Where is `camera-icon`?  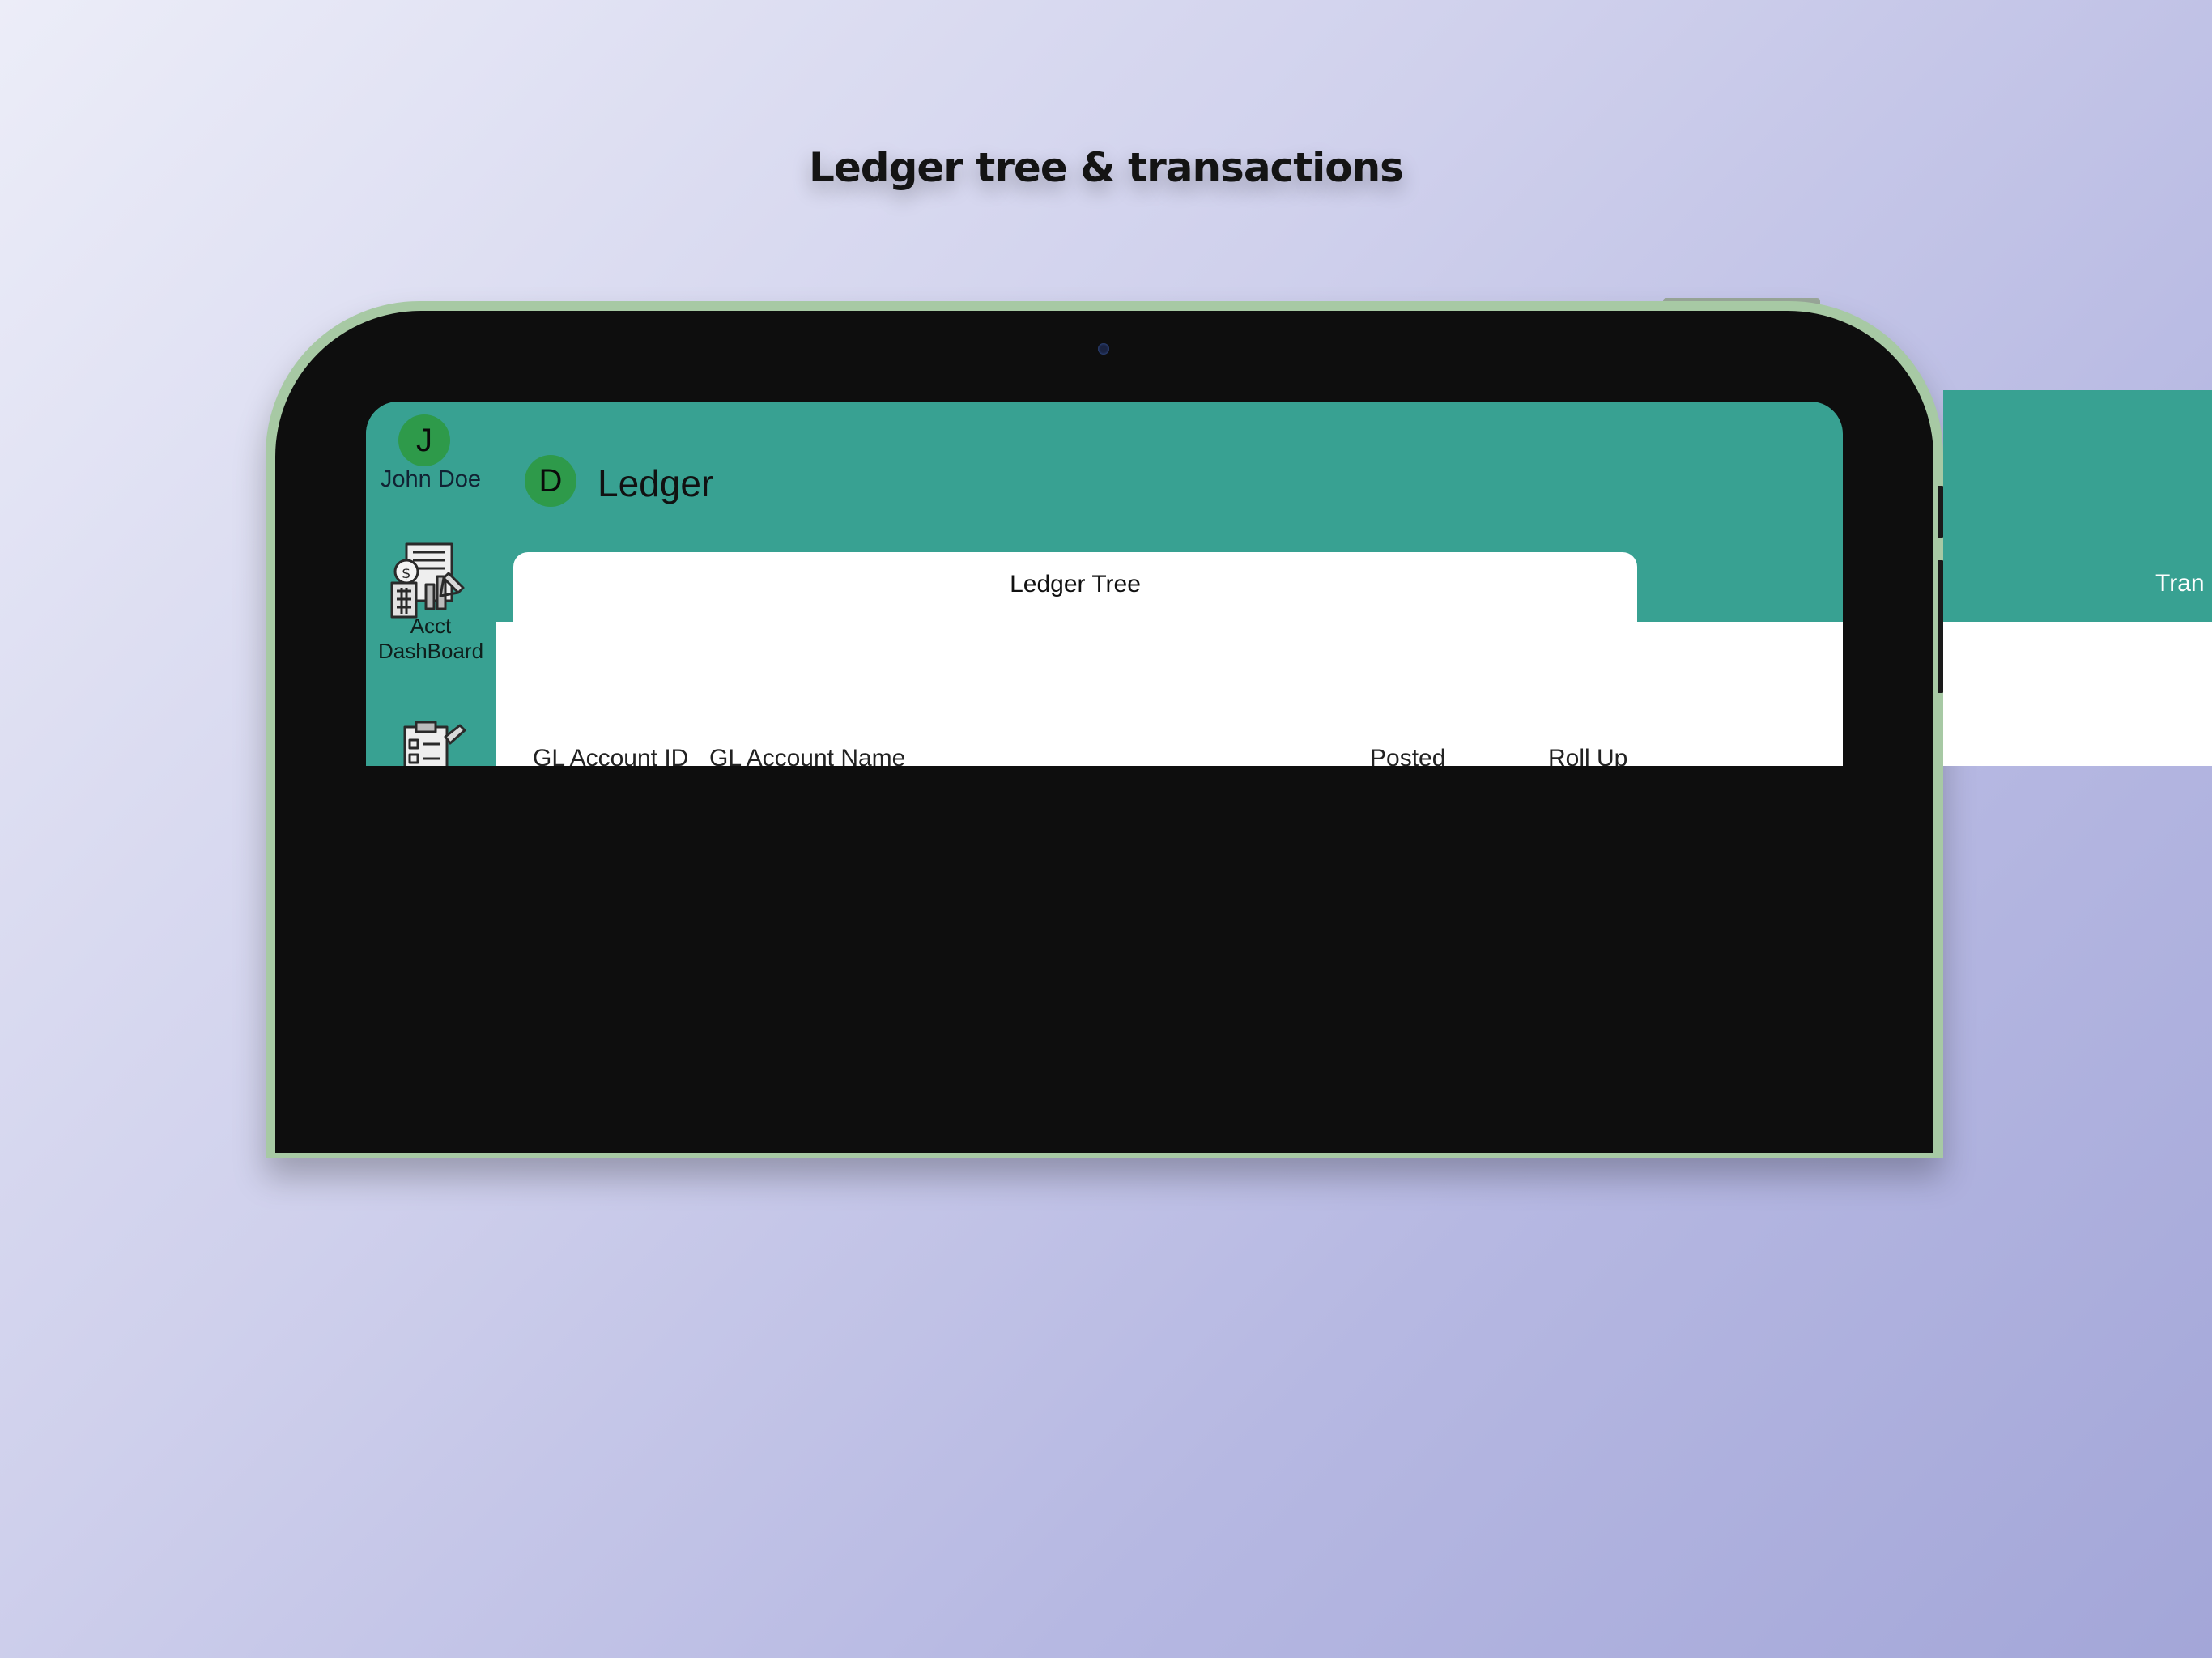 camera-icon is located at coordinates (1104, 349).